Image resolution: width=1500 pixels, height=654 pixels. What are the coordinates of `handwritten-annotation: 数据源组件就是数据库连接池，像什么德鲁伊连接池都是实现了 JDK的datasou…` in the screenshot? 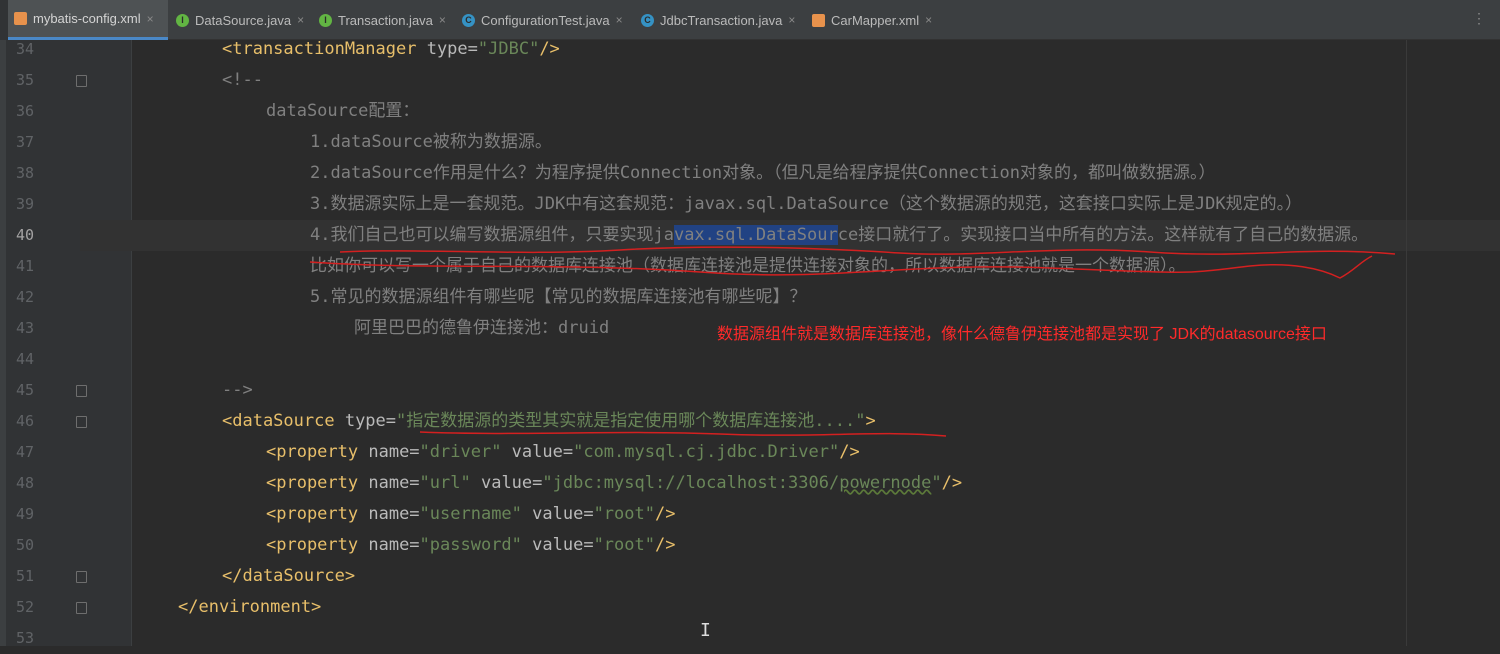 It's located at (1022, 334).